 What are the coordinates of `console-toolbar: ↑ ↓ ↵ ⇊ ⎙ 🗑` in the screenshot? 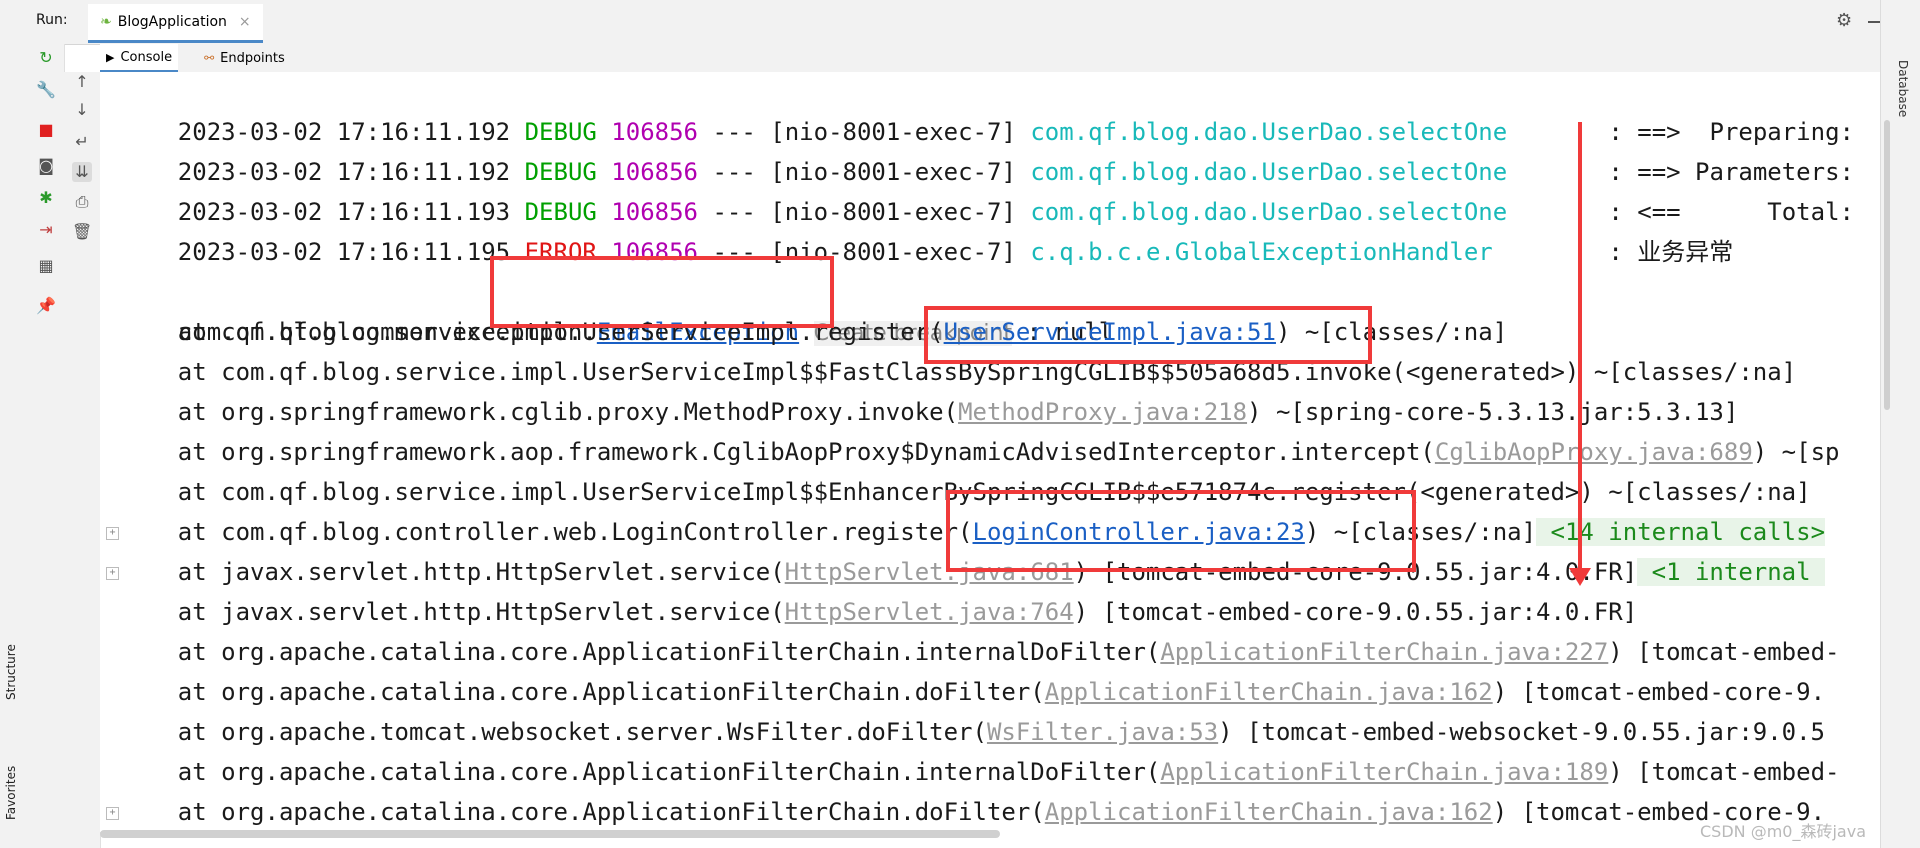 It's located at (82, 460).